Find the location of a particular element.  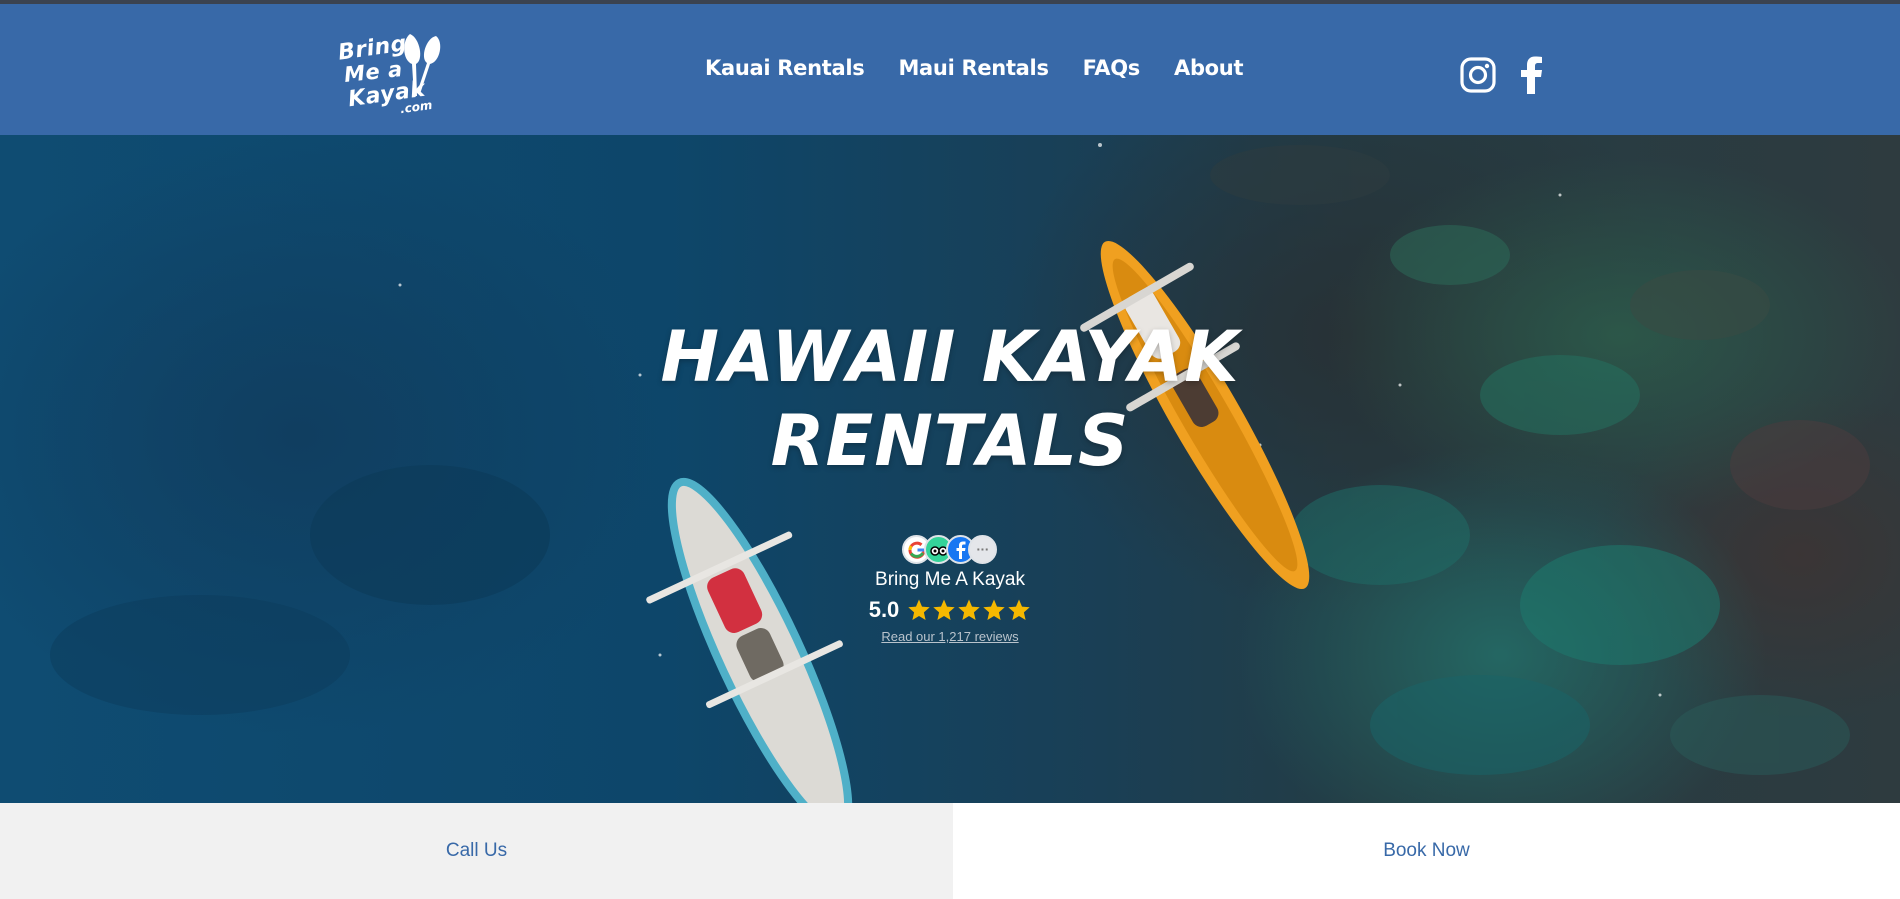

call-us-button: Call Us is located at coordinates (476, 851).